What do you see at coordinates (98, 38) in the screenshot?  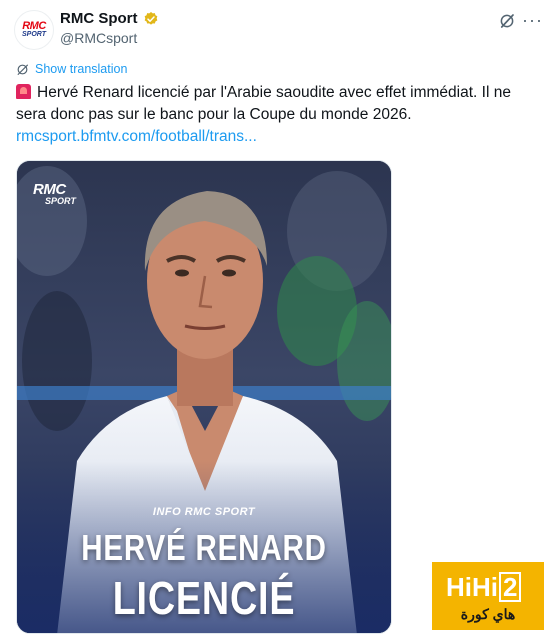 I see `author-handle: @RMCsport` at bounding box center [98, 38].